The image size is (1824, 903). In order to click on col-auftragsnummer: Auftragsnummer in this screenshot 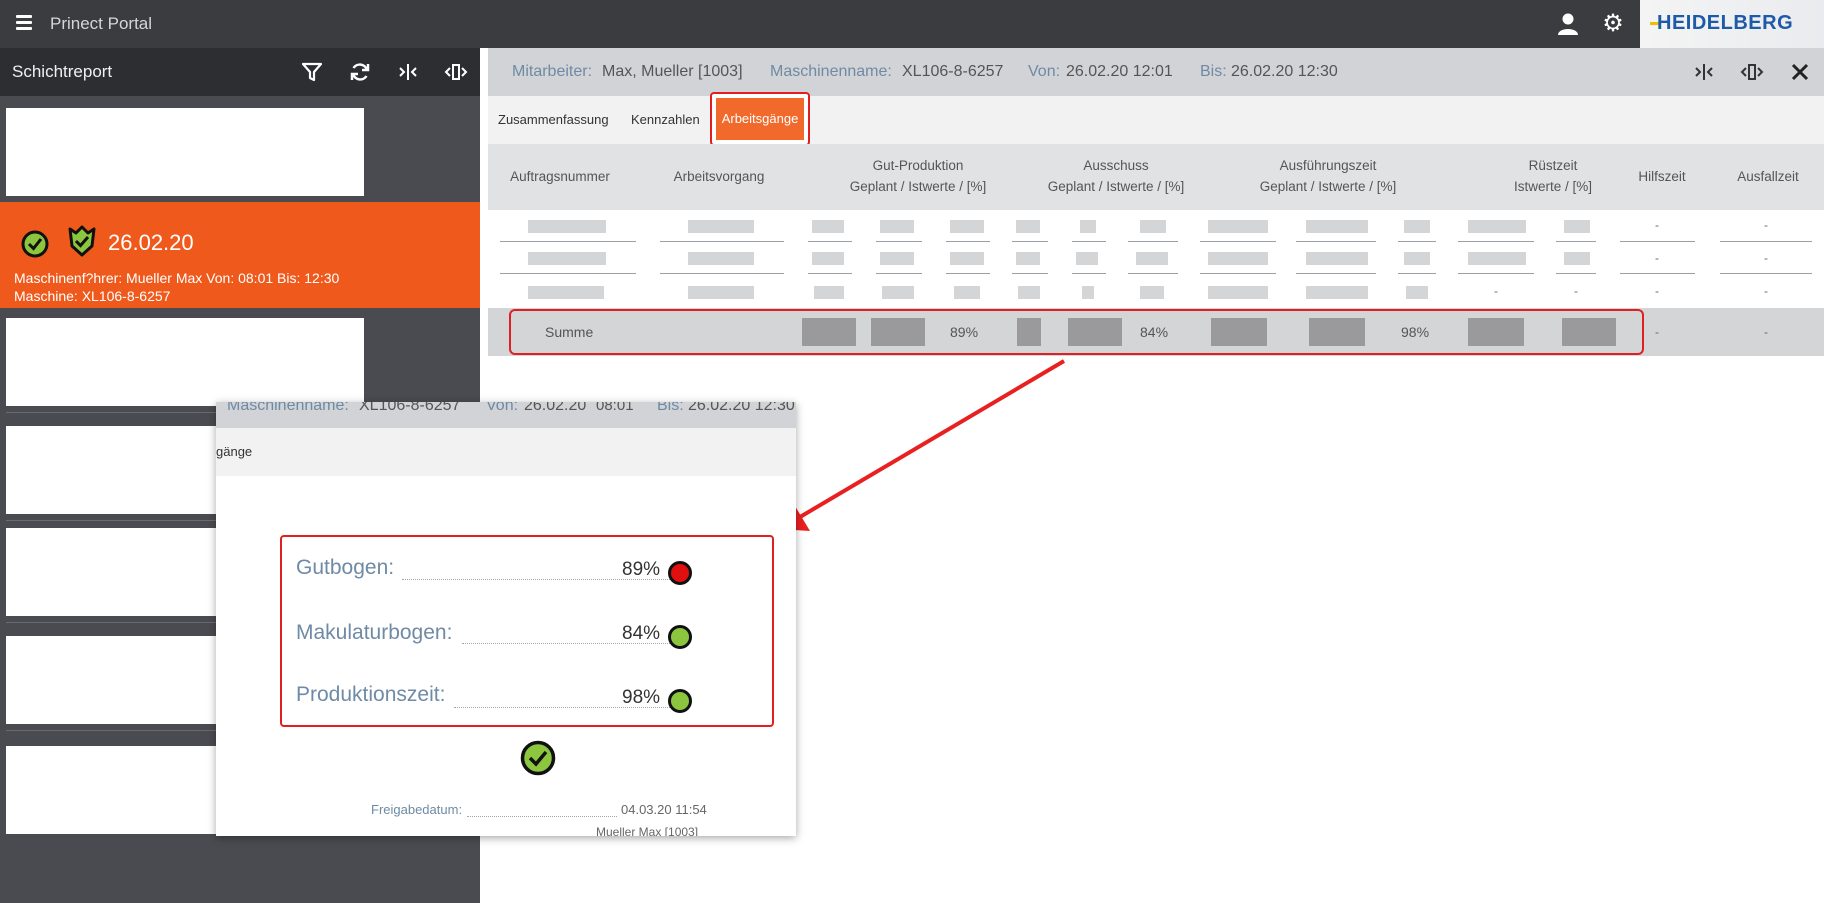, I will do `click(560, 176)`.